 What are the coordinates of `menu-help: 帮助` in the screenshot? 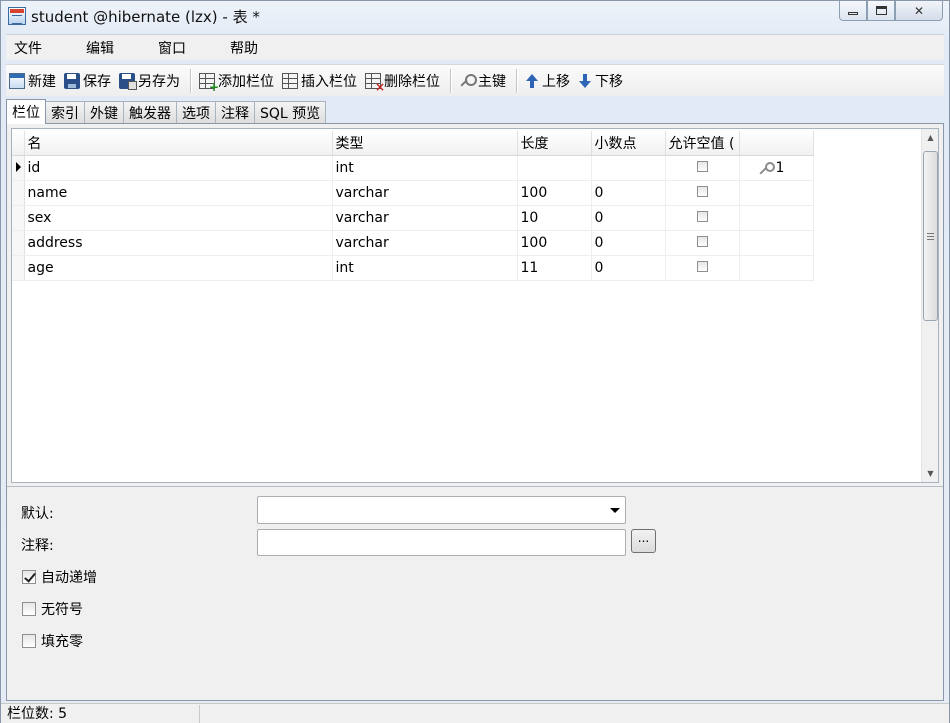 It's located at (244, 48).